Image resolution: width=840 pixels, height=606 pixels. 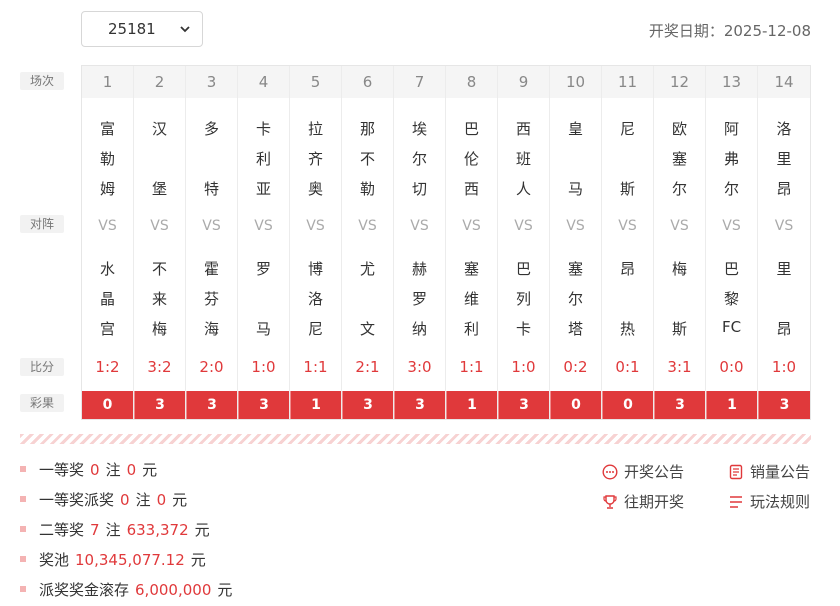 I want to click on home-team-char: 卡, so click(x=263, y=129).